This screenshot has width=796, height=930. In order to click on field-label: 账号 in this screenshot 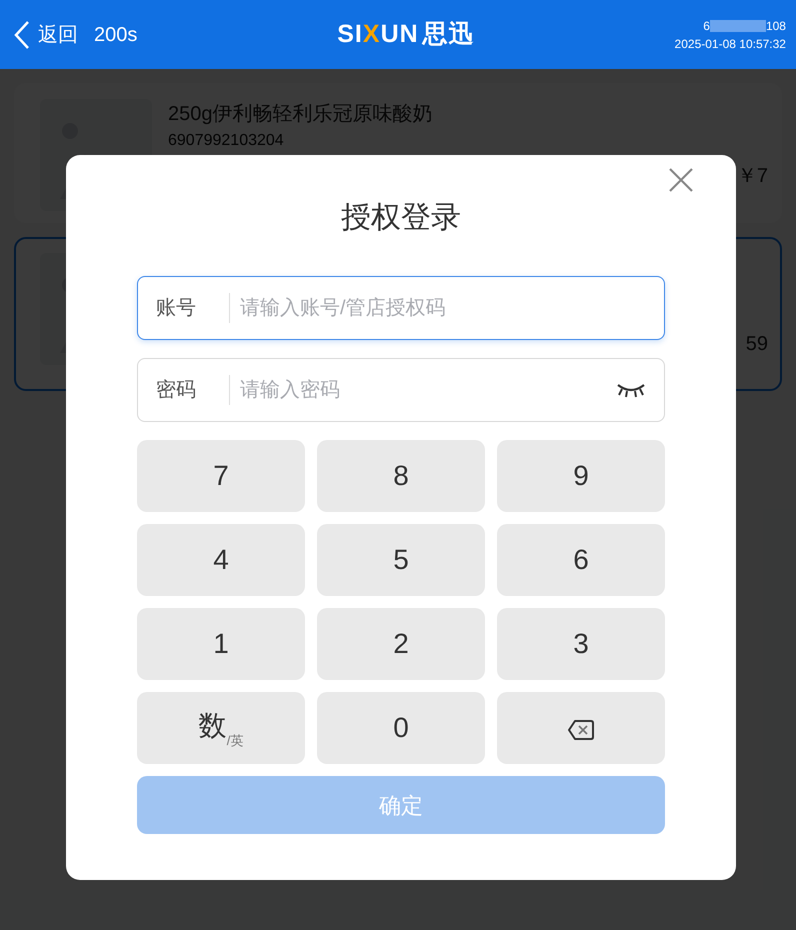, I will do `click(193, 308)`.